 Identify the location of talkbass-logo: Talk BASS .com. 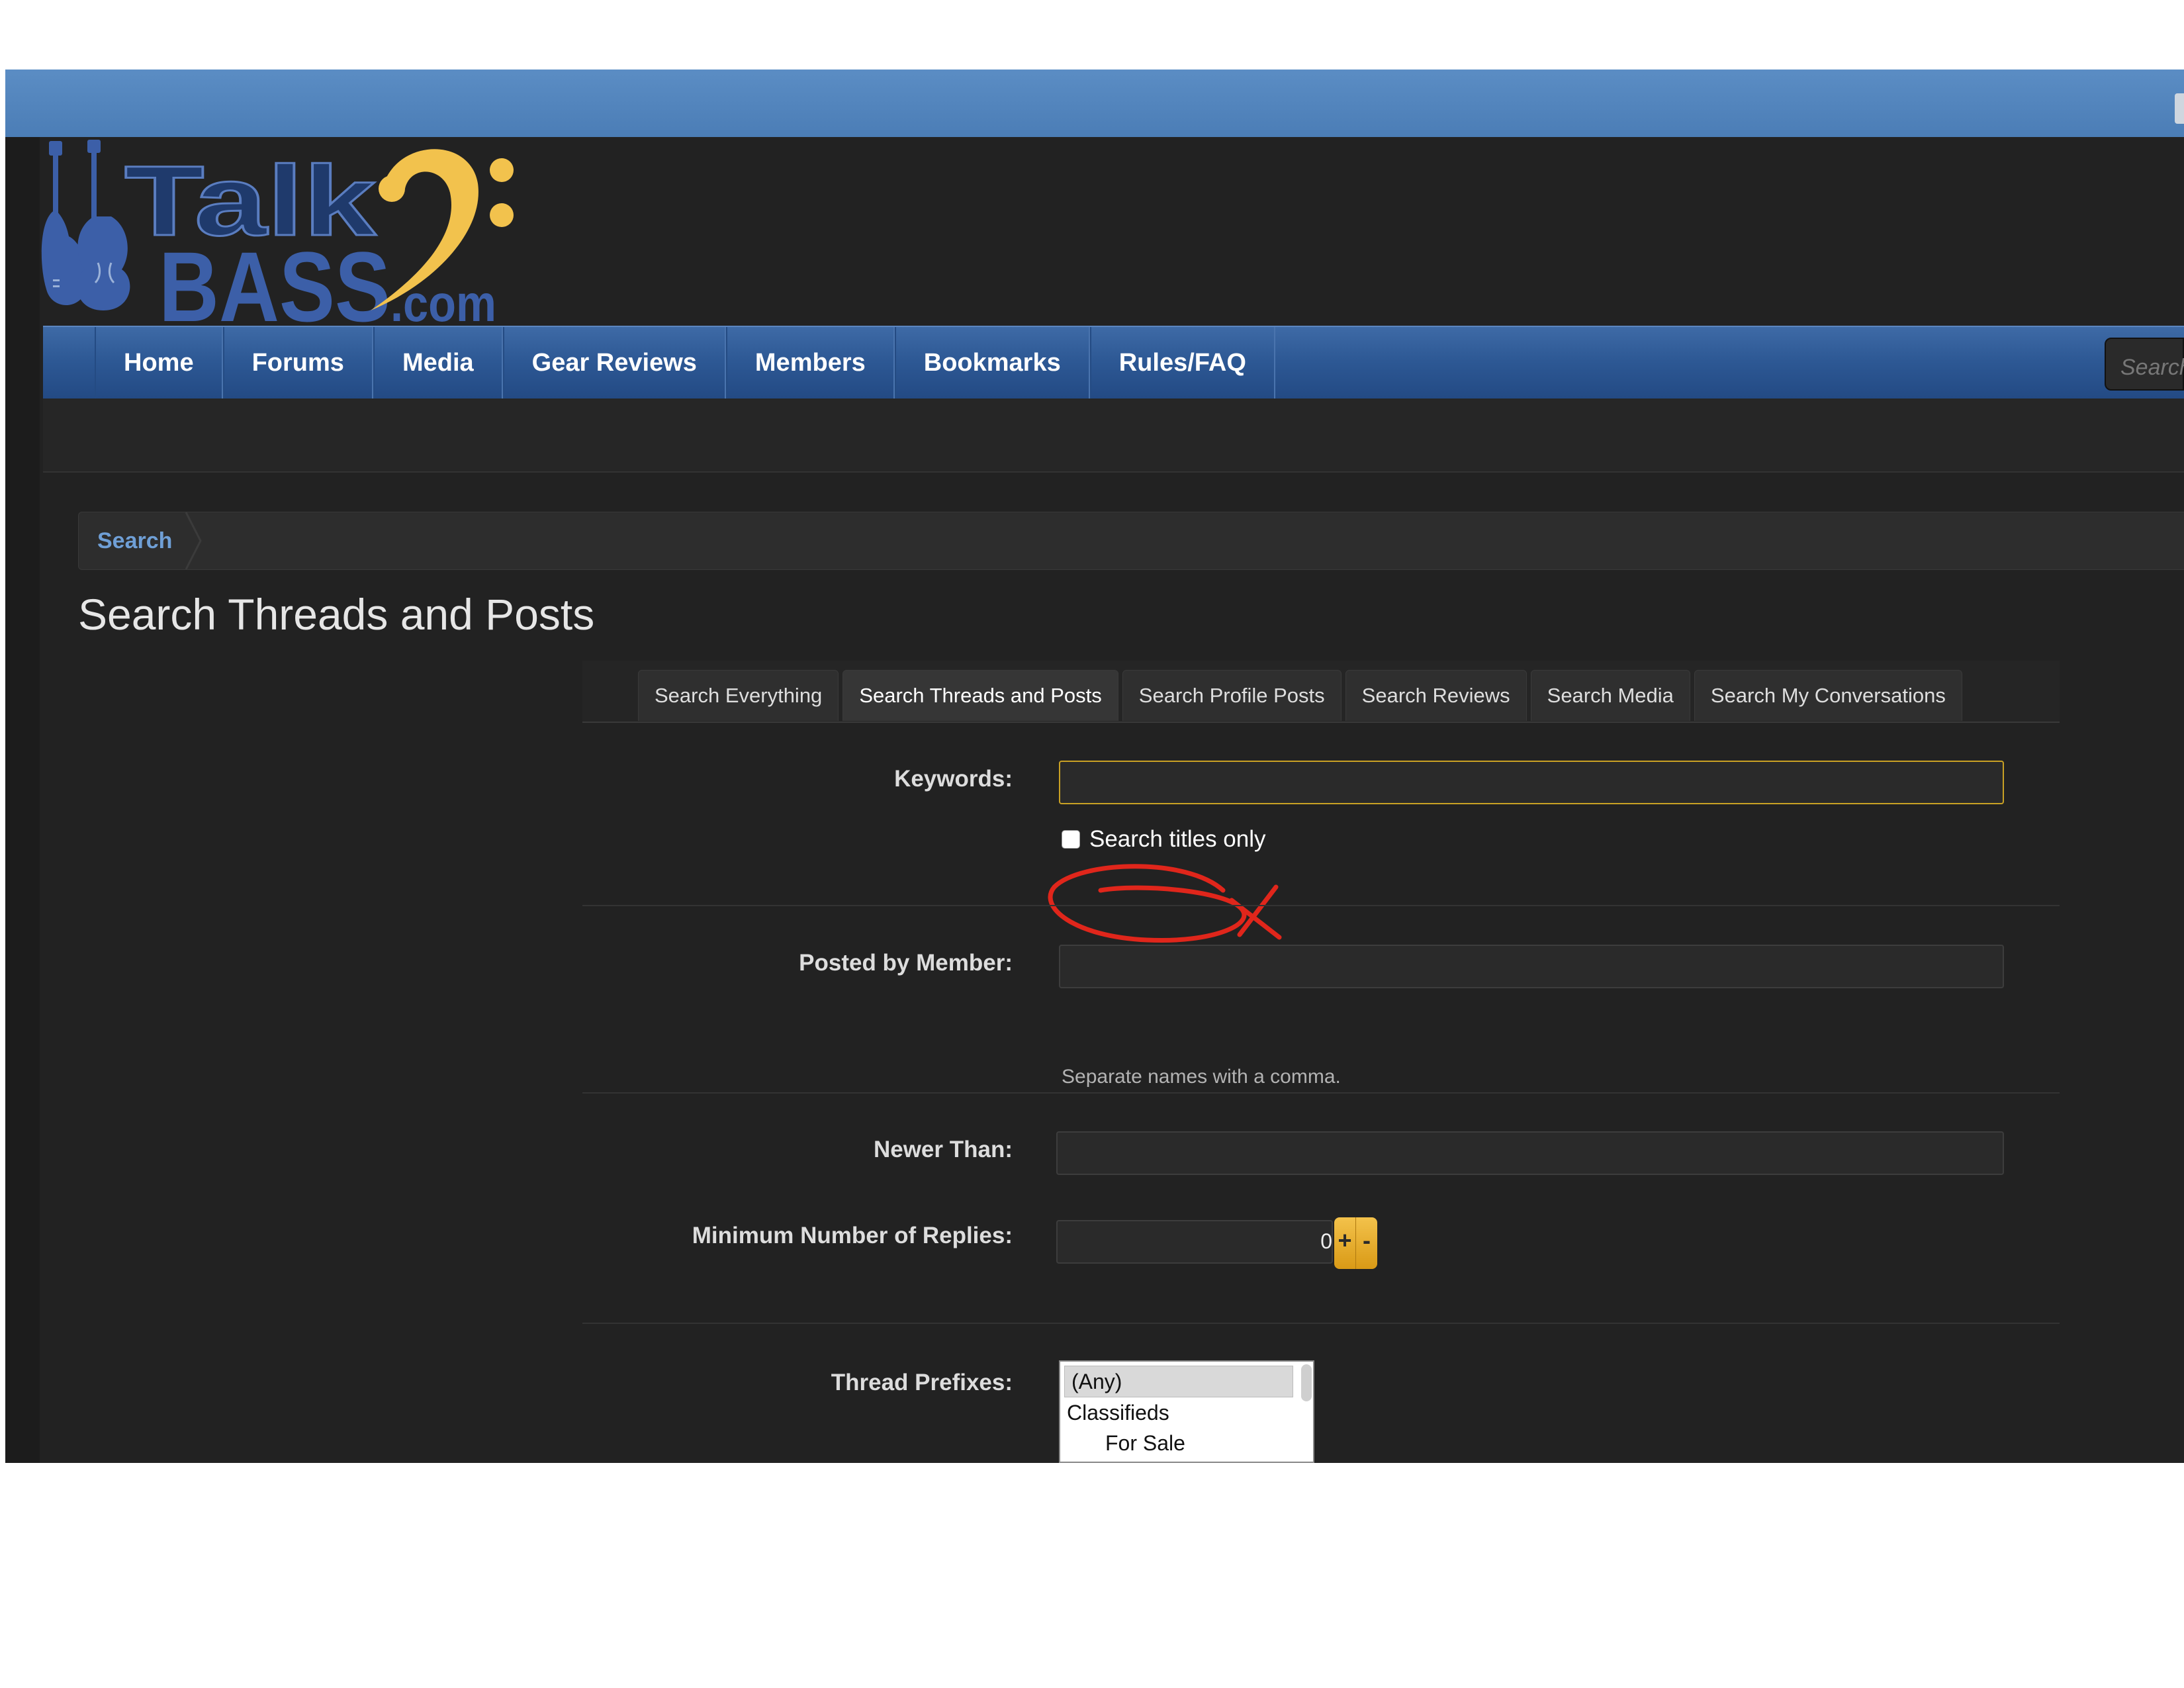
(278, 233).